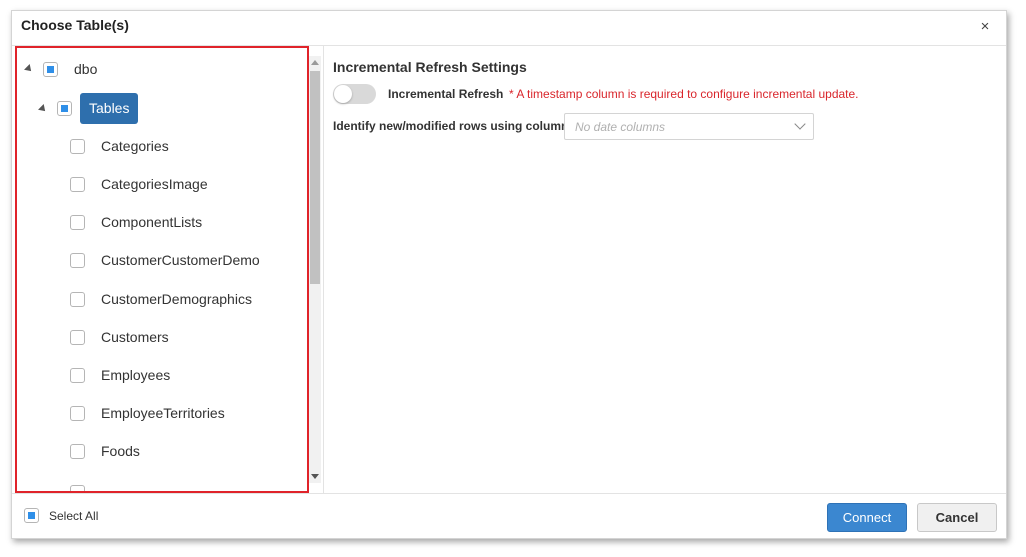 This screenshot has width=1026, height=557. Describe the element at coordinates (135, 146) in the screenshot. I see `table-name: Categories` at that location.